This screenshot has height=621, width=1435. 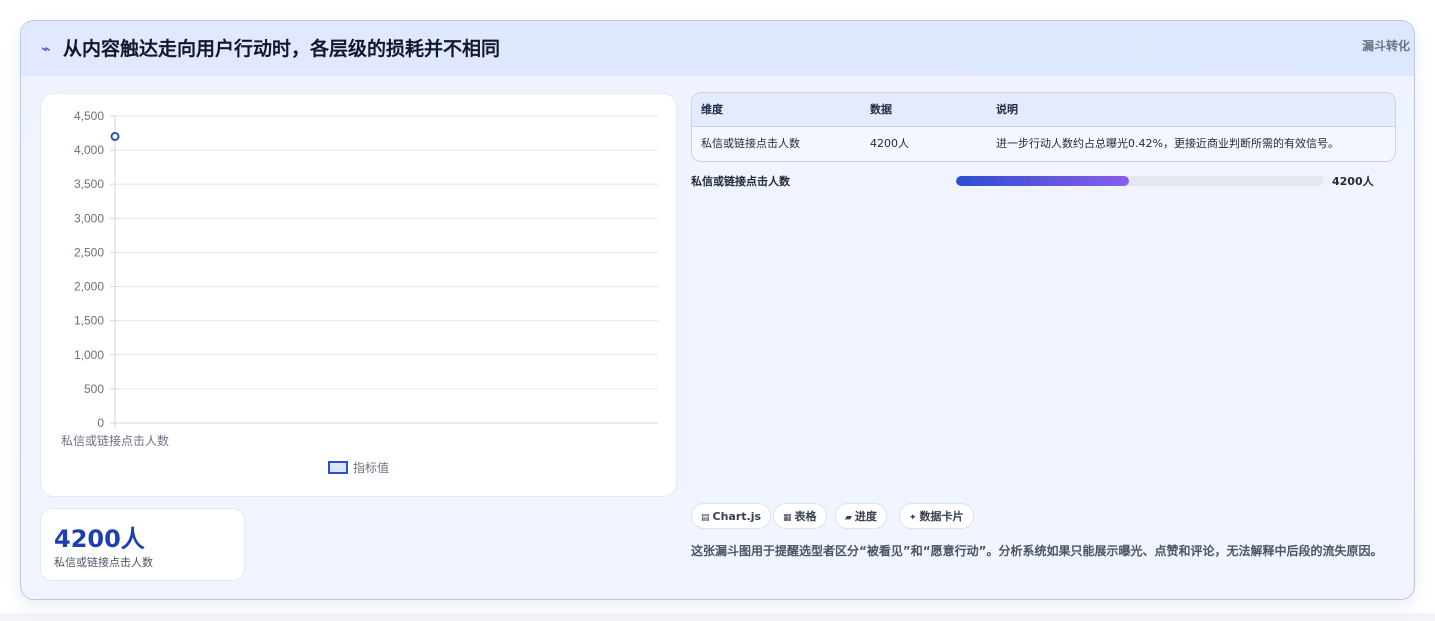 I want to click on progress-row: 私信或链接点击人数 4200人, so click(x=1042, y=181).